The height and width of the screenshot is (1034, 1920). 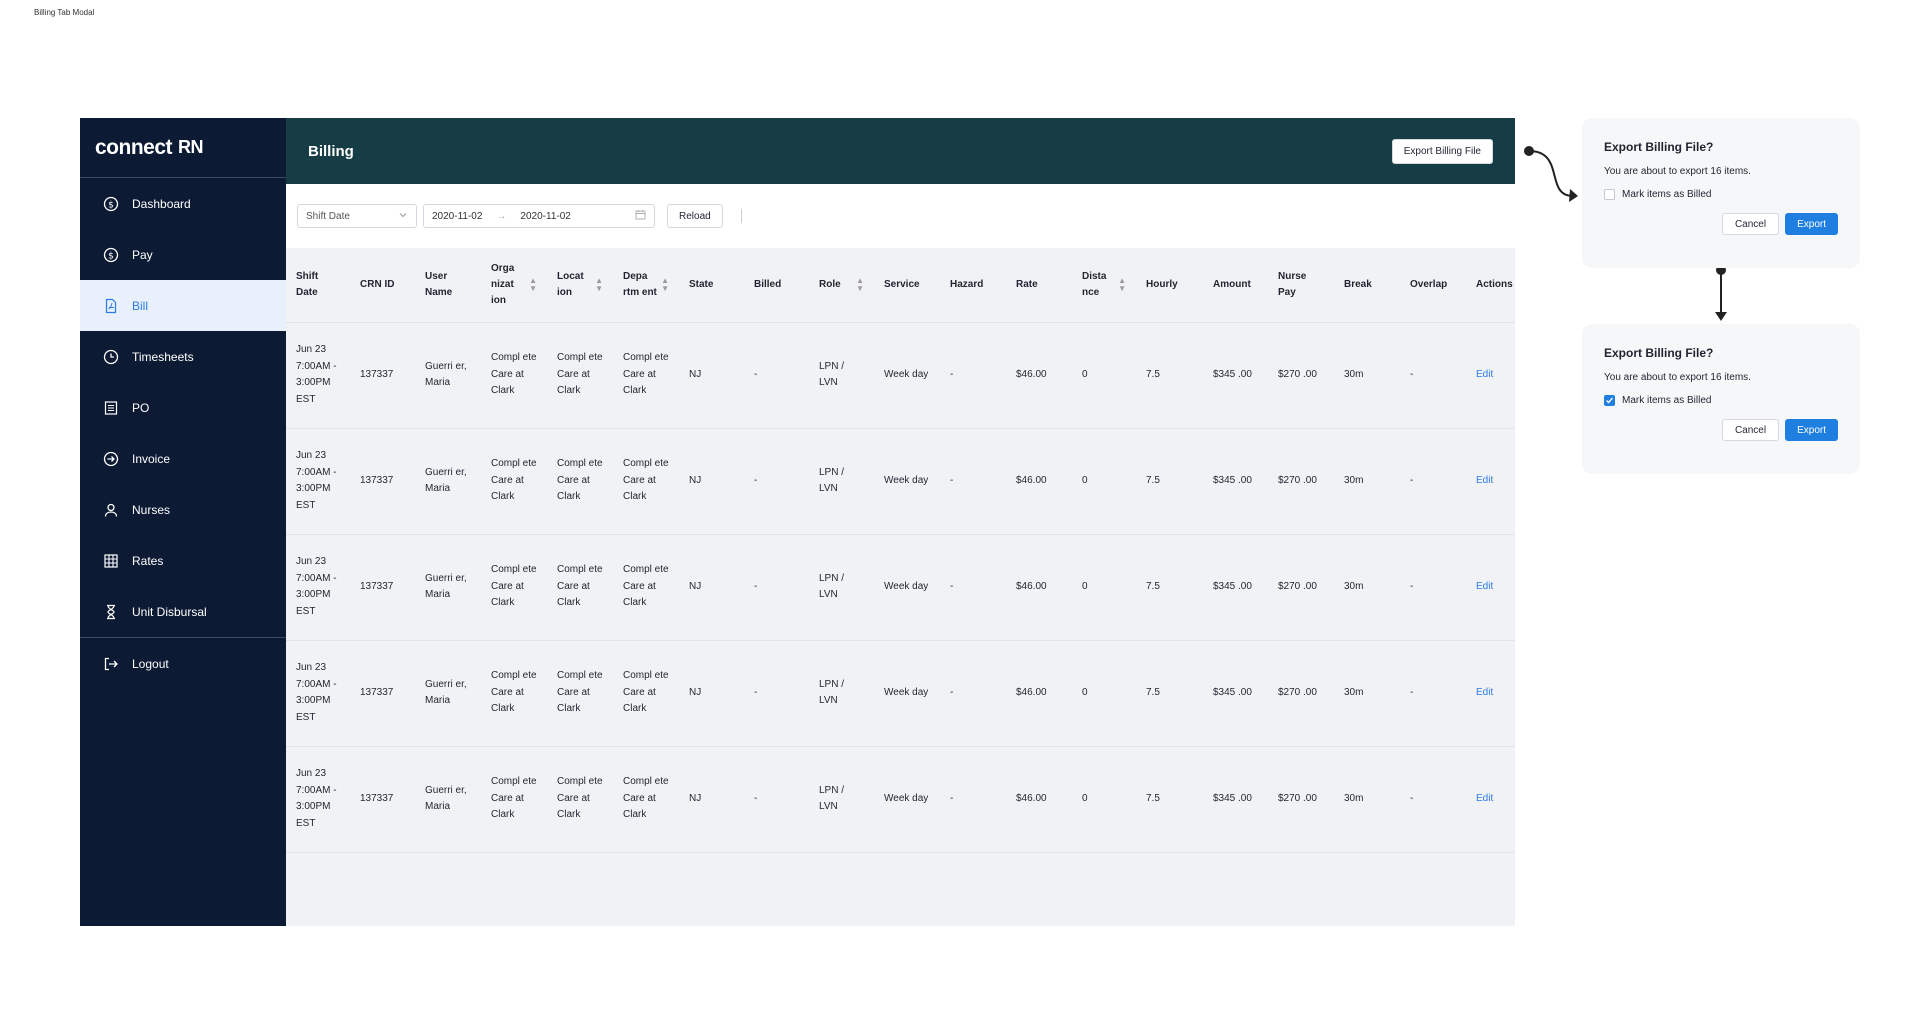 I want to click on nav-item-pay: $ Pay, so click(x=183, y=254).